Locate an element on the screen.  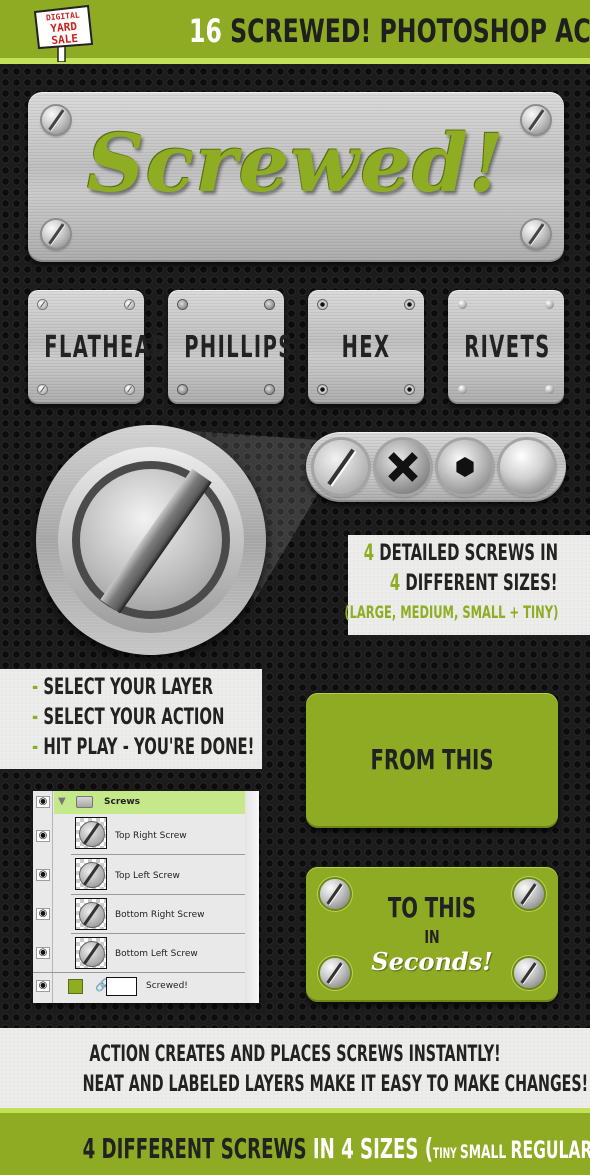
main-metal-plate: Screwed! is located at coordinates (296, 177).